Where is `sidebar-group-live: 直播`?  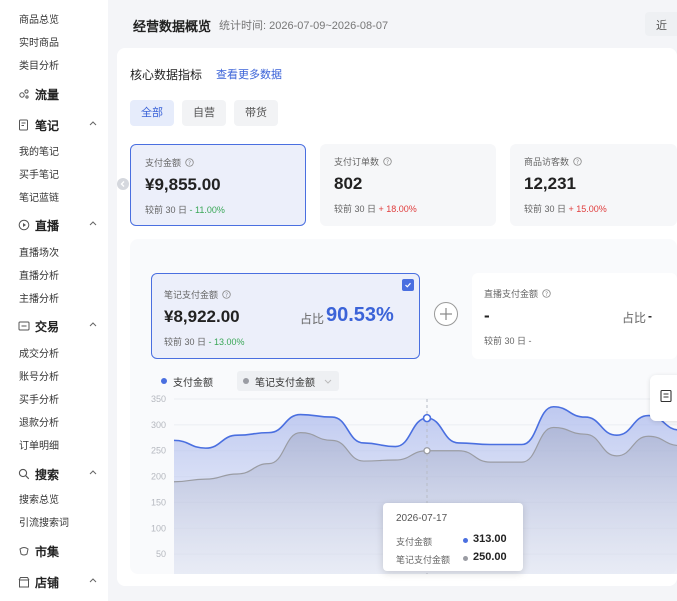 sidebar-group-live: 直播 is located at coordinates (58, 225).